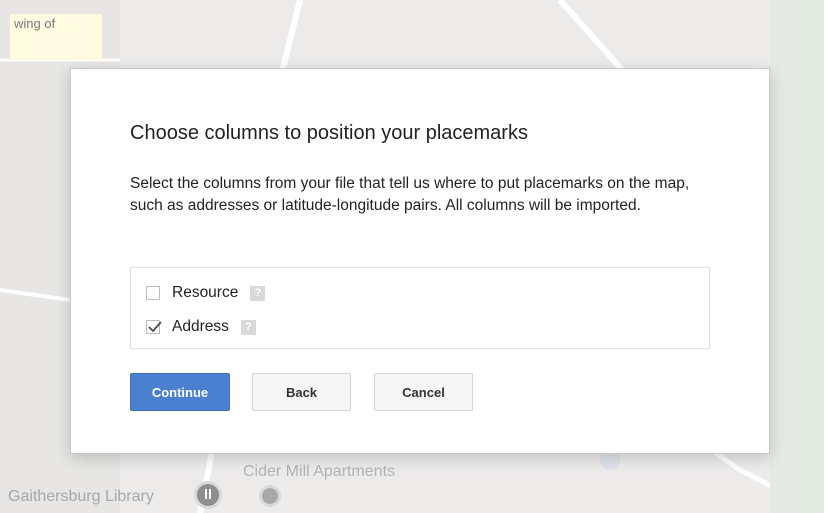  I want to click on library-pin-icon, so click(208, 495).